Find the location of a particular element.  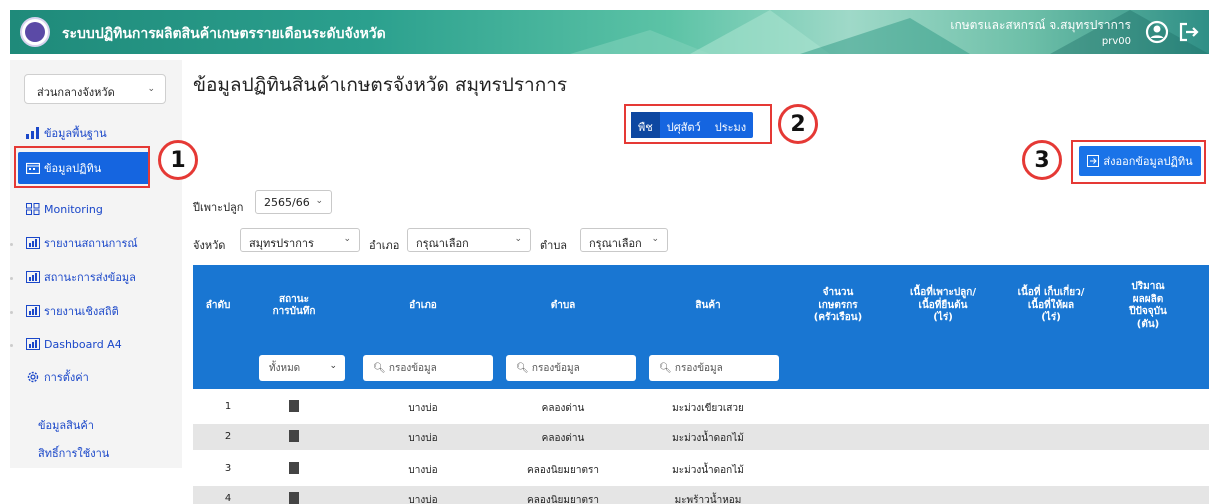

table-row: 4 บางบ่อ คลองนิยมยาตรา มะพร้าวน้ำหอม is located at coordinates (701, 495).